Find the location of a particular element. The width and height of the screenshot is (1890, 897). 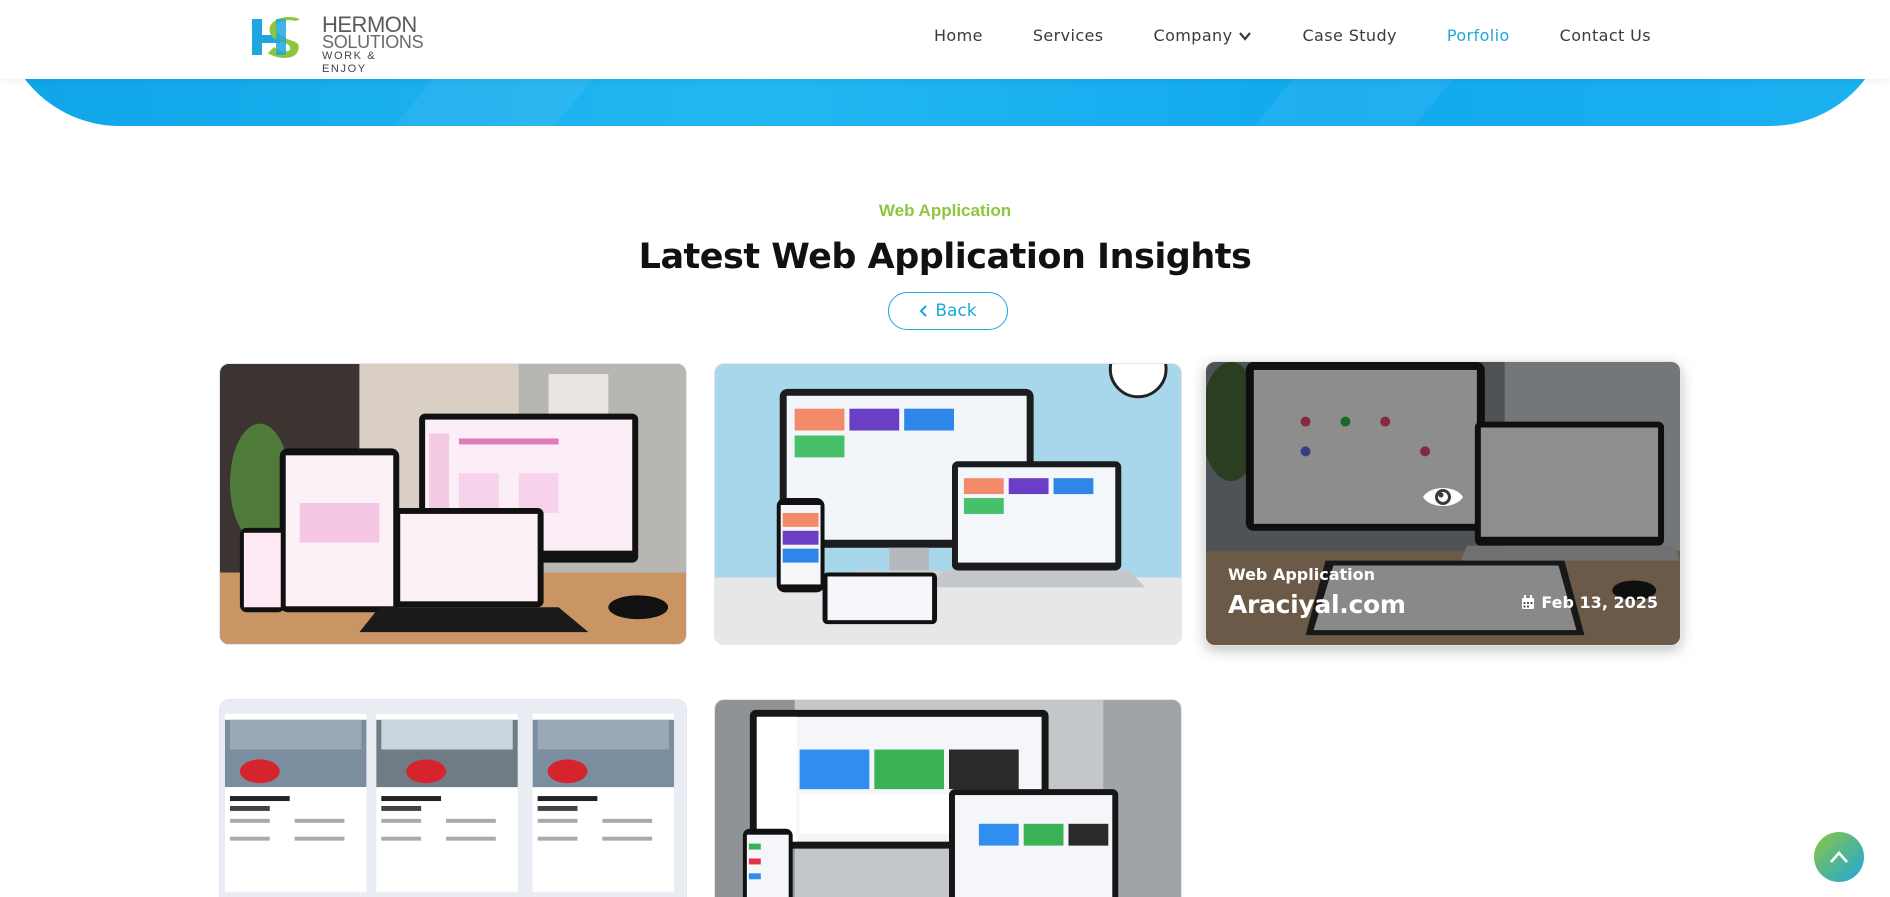

card-category: Web Application is located at coordinates (1302, 574).